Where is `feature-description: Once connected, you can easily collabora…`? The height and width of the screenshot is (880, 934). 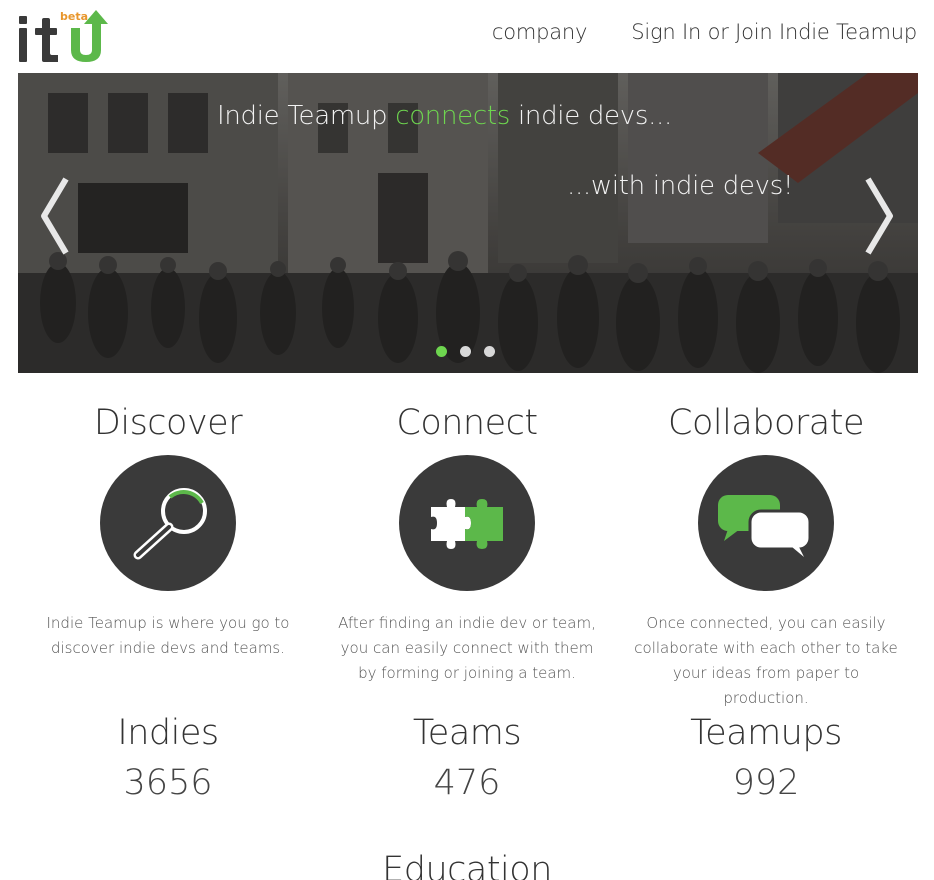 feature-description: Once connected, you can easily collabora… is located at coordinates (766, 660).